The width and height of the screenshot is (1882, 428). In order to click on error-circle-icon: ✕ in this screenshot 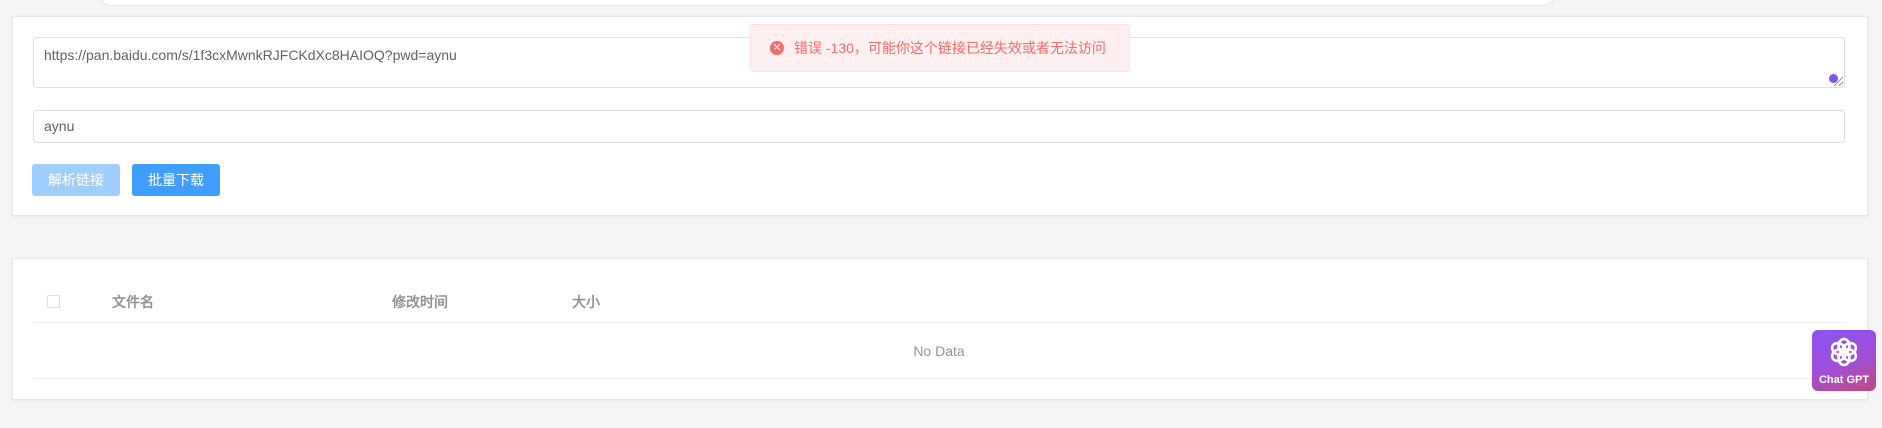, I will do `click(777, 48)`.